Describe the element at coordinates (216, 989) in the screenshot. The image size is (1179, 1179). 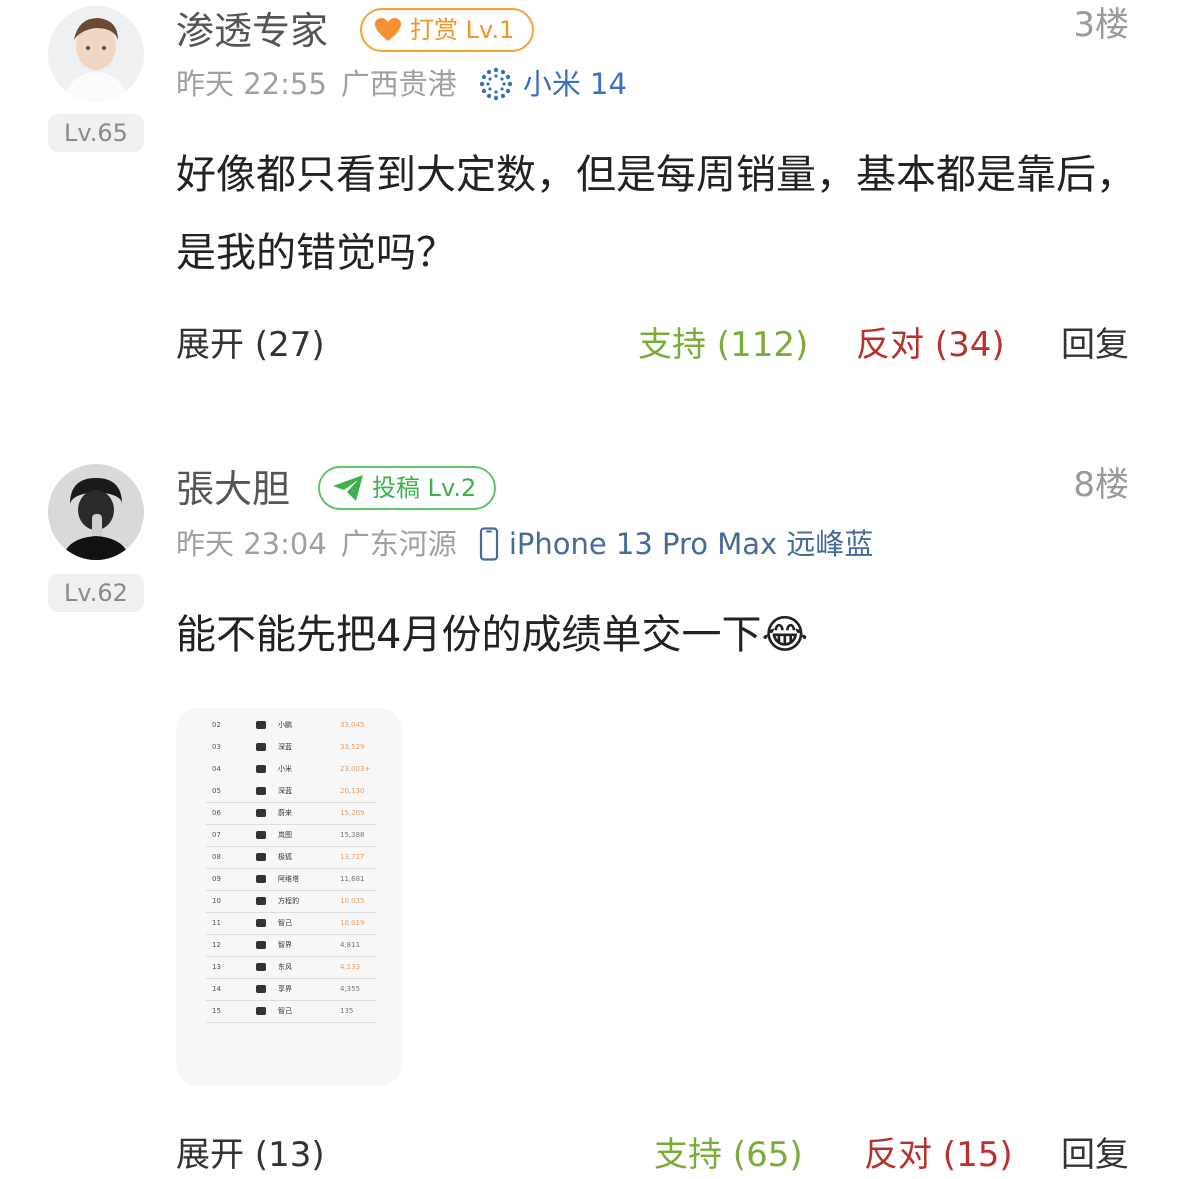
I see `thumbnail-rank: 14` at that location.